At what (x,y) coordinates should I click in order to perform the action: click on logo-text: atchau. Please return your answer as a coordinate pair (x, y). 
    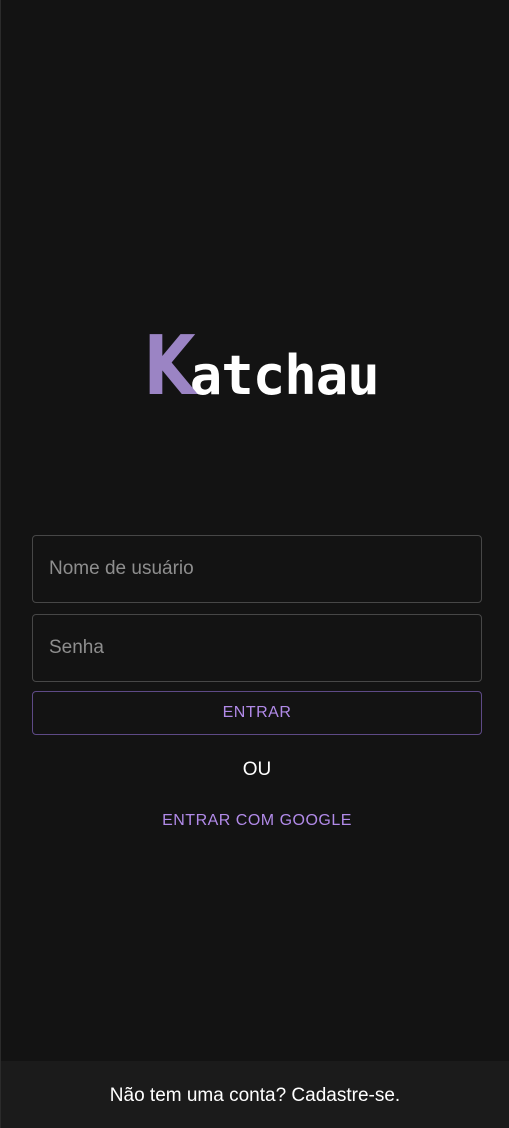
    Looking at the image, I should click on (284, 375).